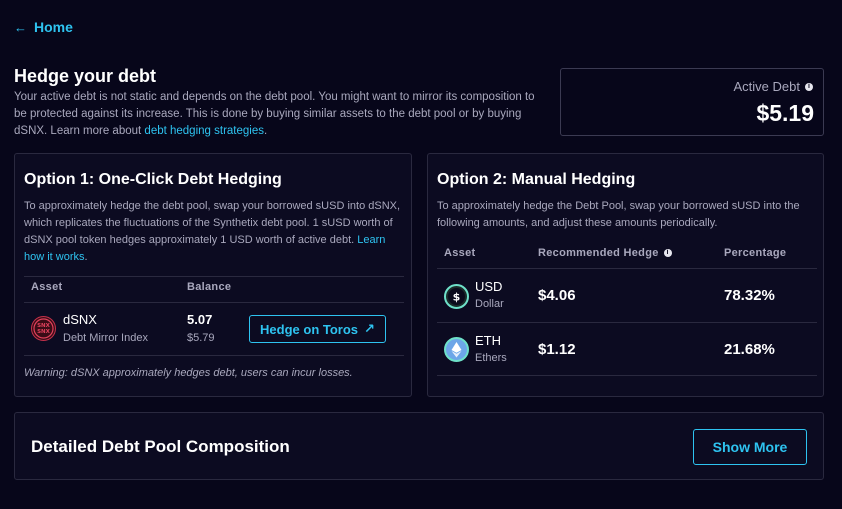  I want to click on col-recommended-hedge: Recommended Hedge i, so click(605, 253).